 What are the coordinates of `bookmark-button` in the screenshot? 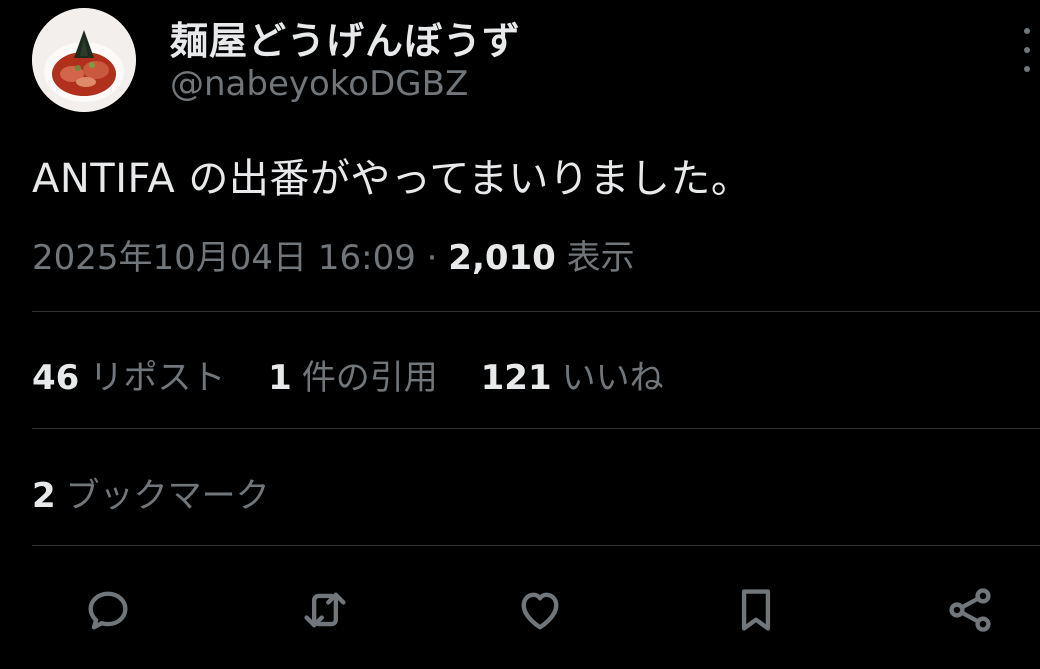 It's located at (756, 610).